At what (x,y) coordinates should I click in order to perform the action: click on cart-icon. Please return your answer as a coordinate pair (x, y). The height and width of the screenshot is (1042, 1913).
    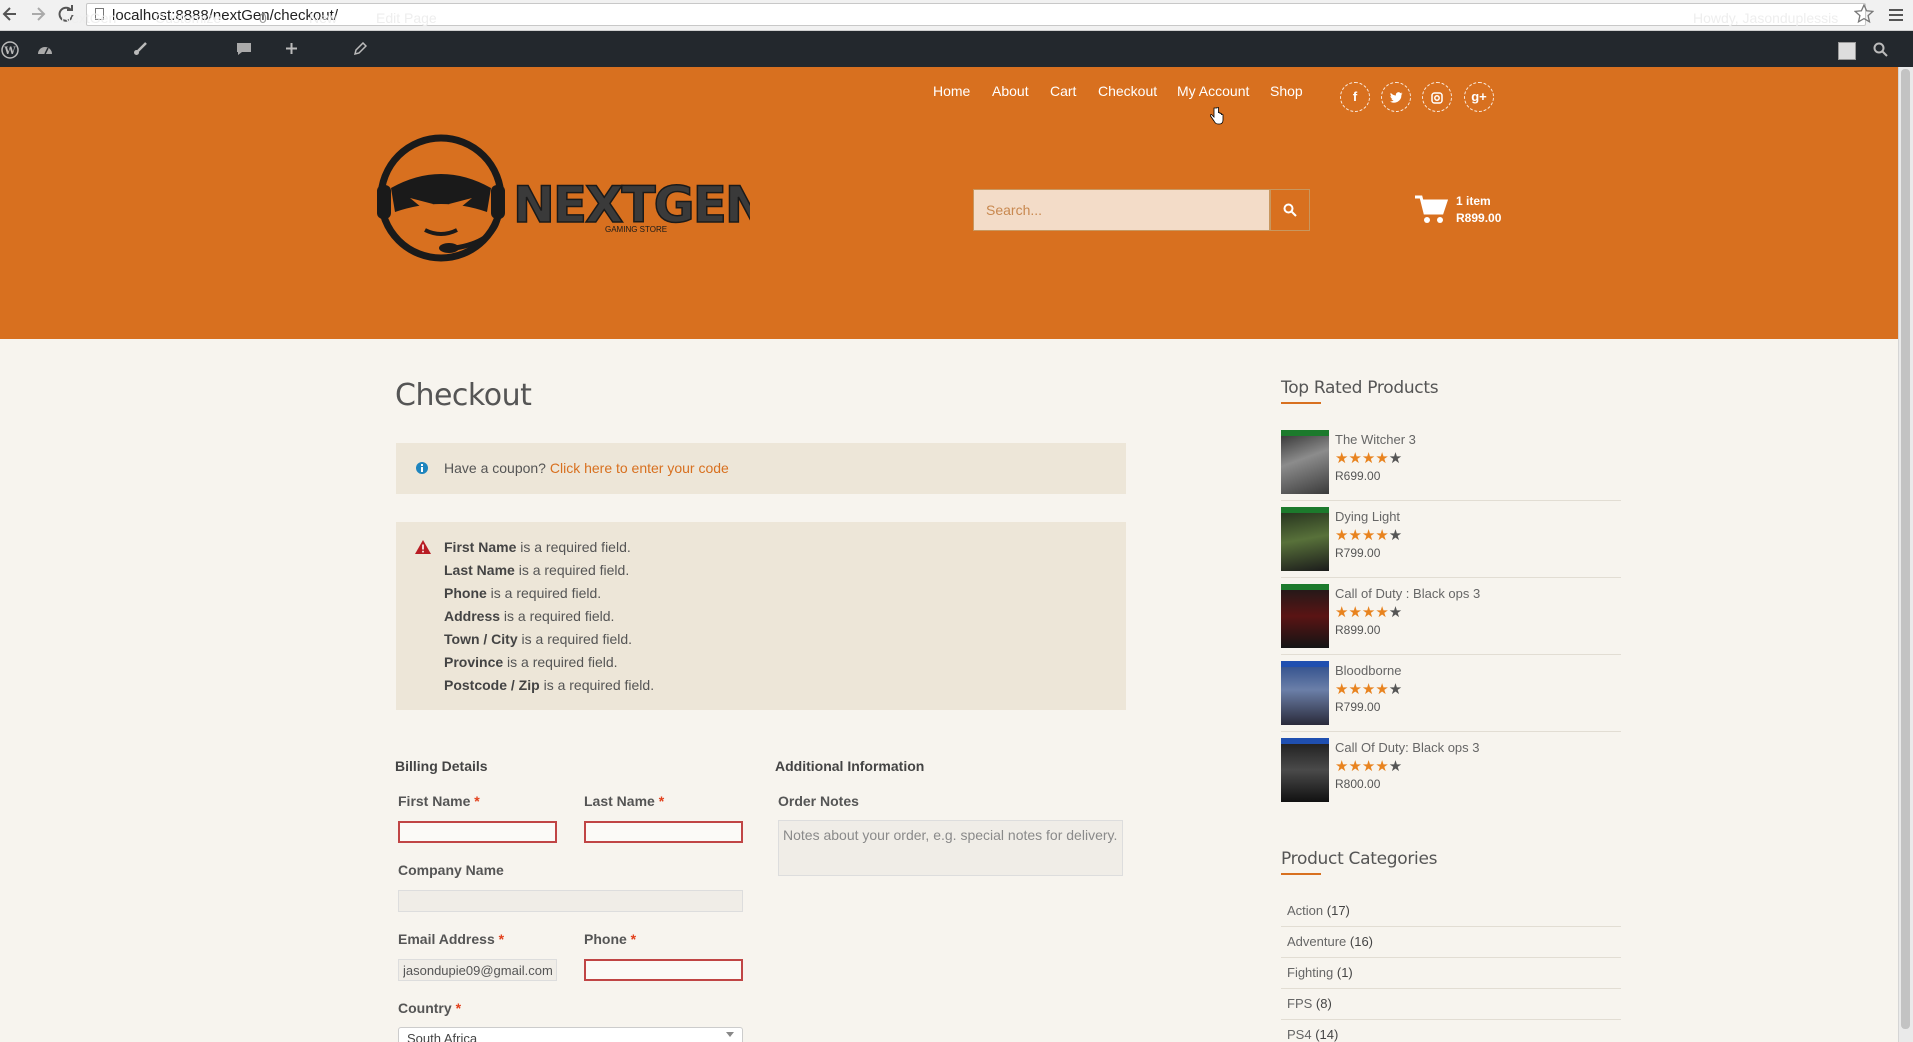
    Looking at the image, I should click on (1431, 212).